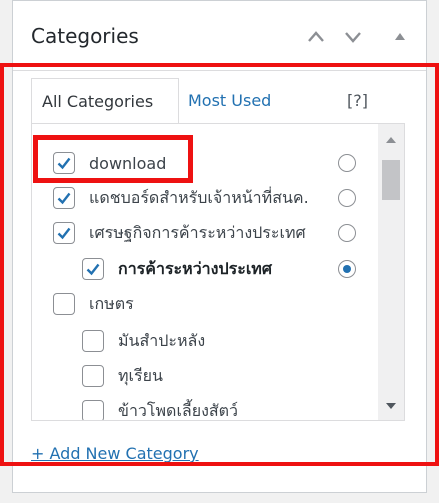 The image size is (439, 503). What do you see at coordinates (178, 410) in the screenshot?
I see `category-label: ข้าวโพดเลี้ยงสัตว์` at bounding box center [178, 410].